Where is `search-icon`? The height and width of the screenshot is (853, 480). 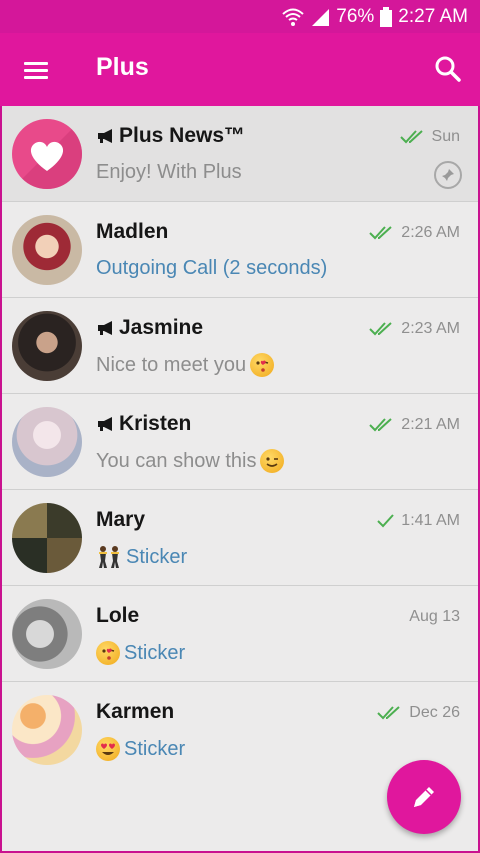 search-icon is located at coordinates (448, 69).